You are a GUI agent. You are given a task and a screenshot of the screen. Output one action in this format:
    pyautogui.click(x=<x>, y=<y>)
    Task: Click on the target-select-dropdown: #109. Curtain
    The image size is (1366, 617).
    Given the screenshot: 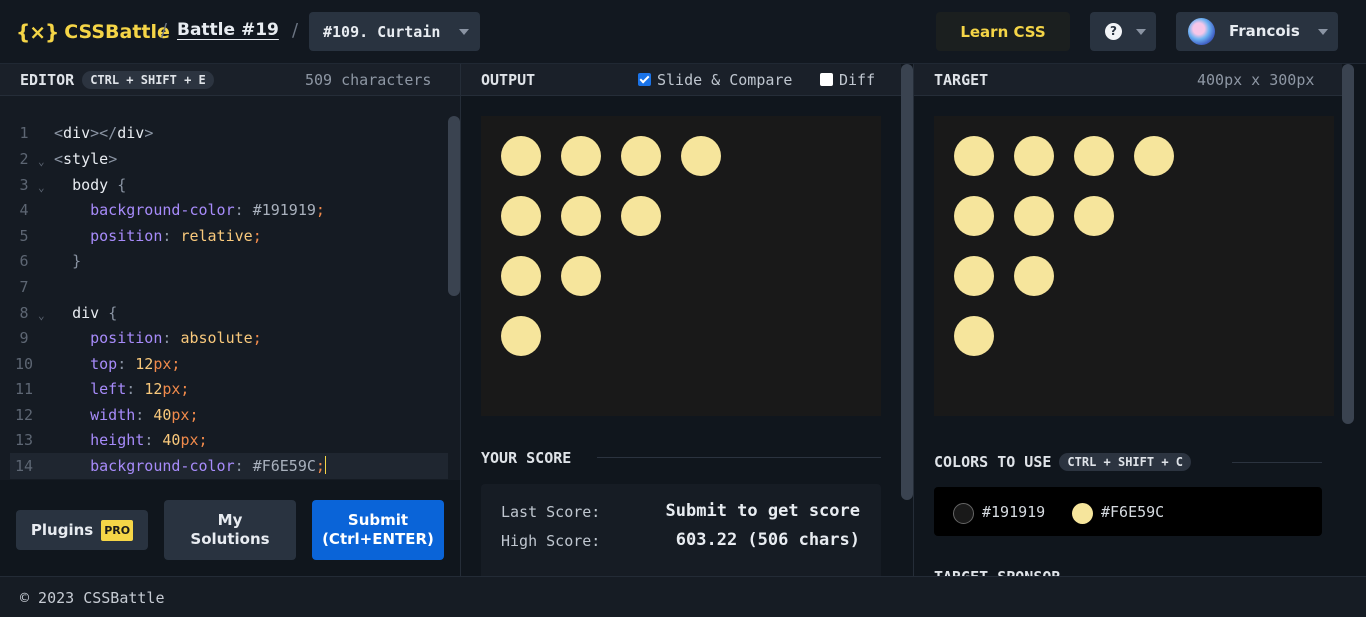 What is the action you would take?
    pyautogui.click(x=394, y=31)
    